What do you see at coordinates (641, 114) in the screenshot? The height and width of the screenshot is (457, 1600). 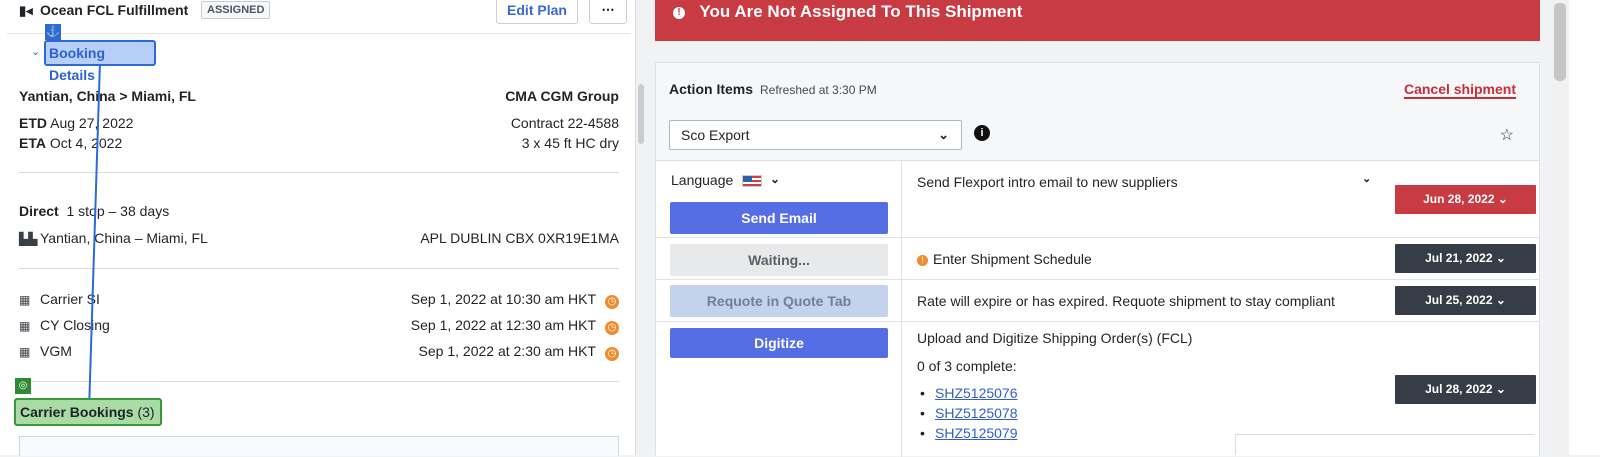 I see `left-scrollbar` at bounding box center [641, 114].